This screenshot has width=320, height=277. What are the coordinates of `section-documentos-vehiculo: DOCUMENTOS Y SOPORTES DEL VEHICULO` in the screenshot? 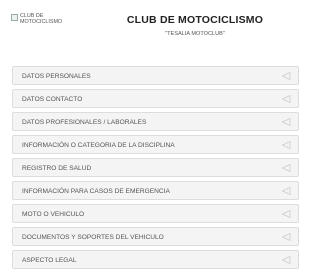 It's located at (155, 236).